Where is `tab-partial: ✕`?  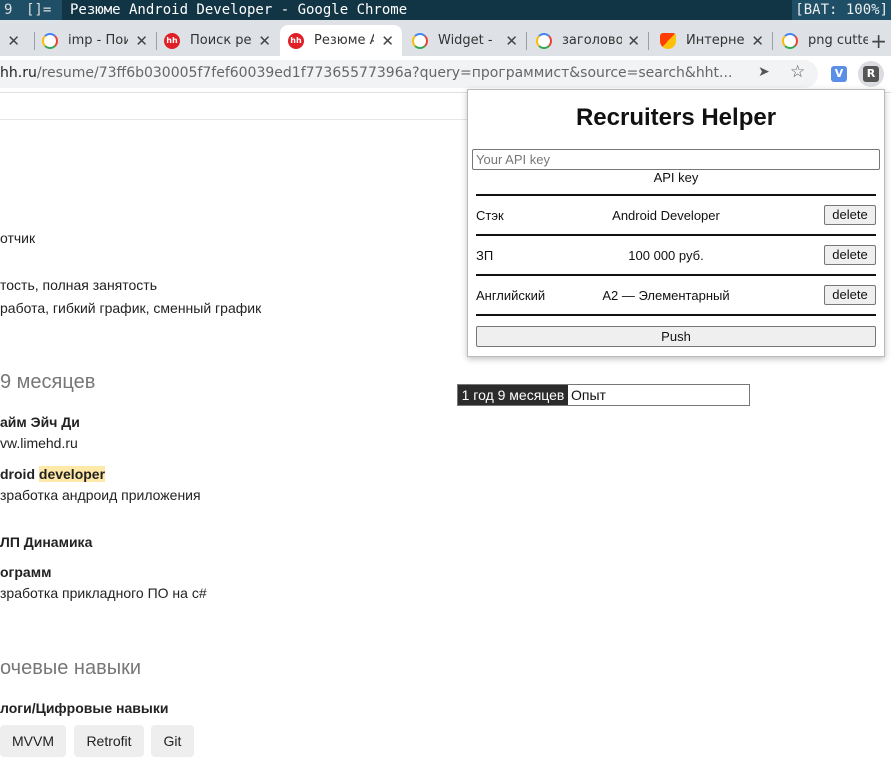 tab-partial: ✕ is located at coordinates (17, 40).